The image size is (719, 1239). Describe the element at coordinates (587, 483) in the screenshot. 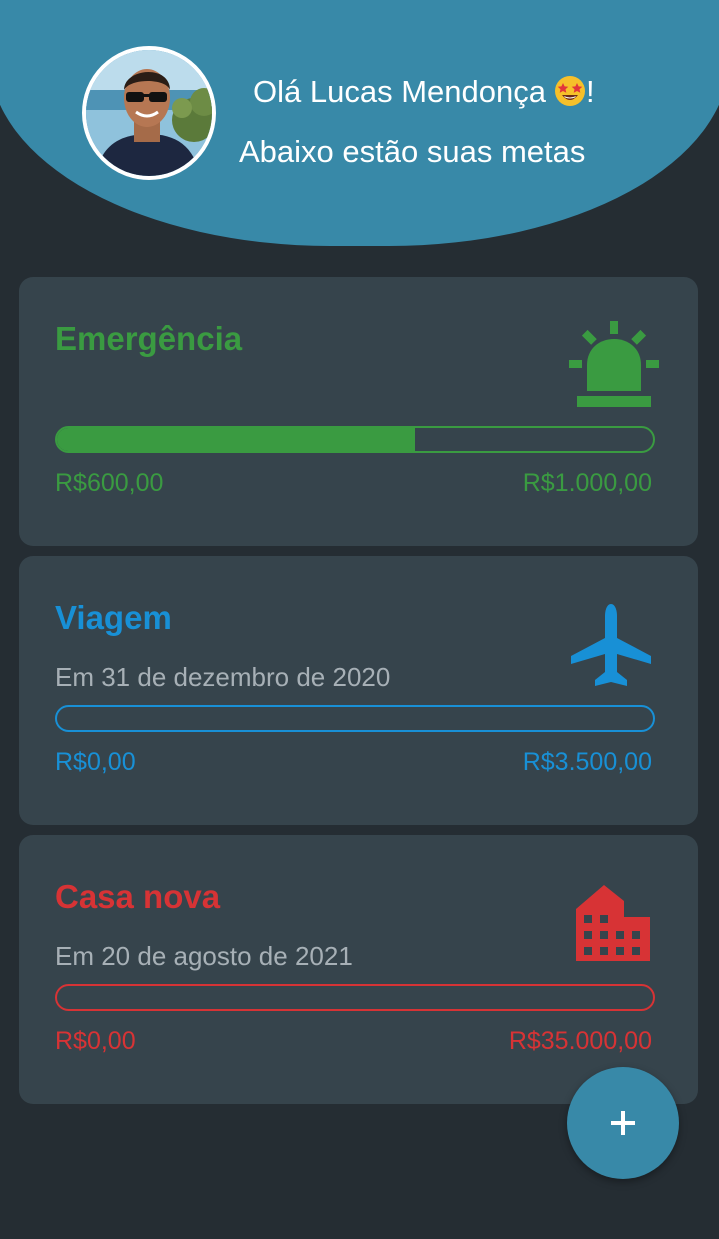

I see `target-amount: R$1.000,00` at that location.